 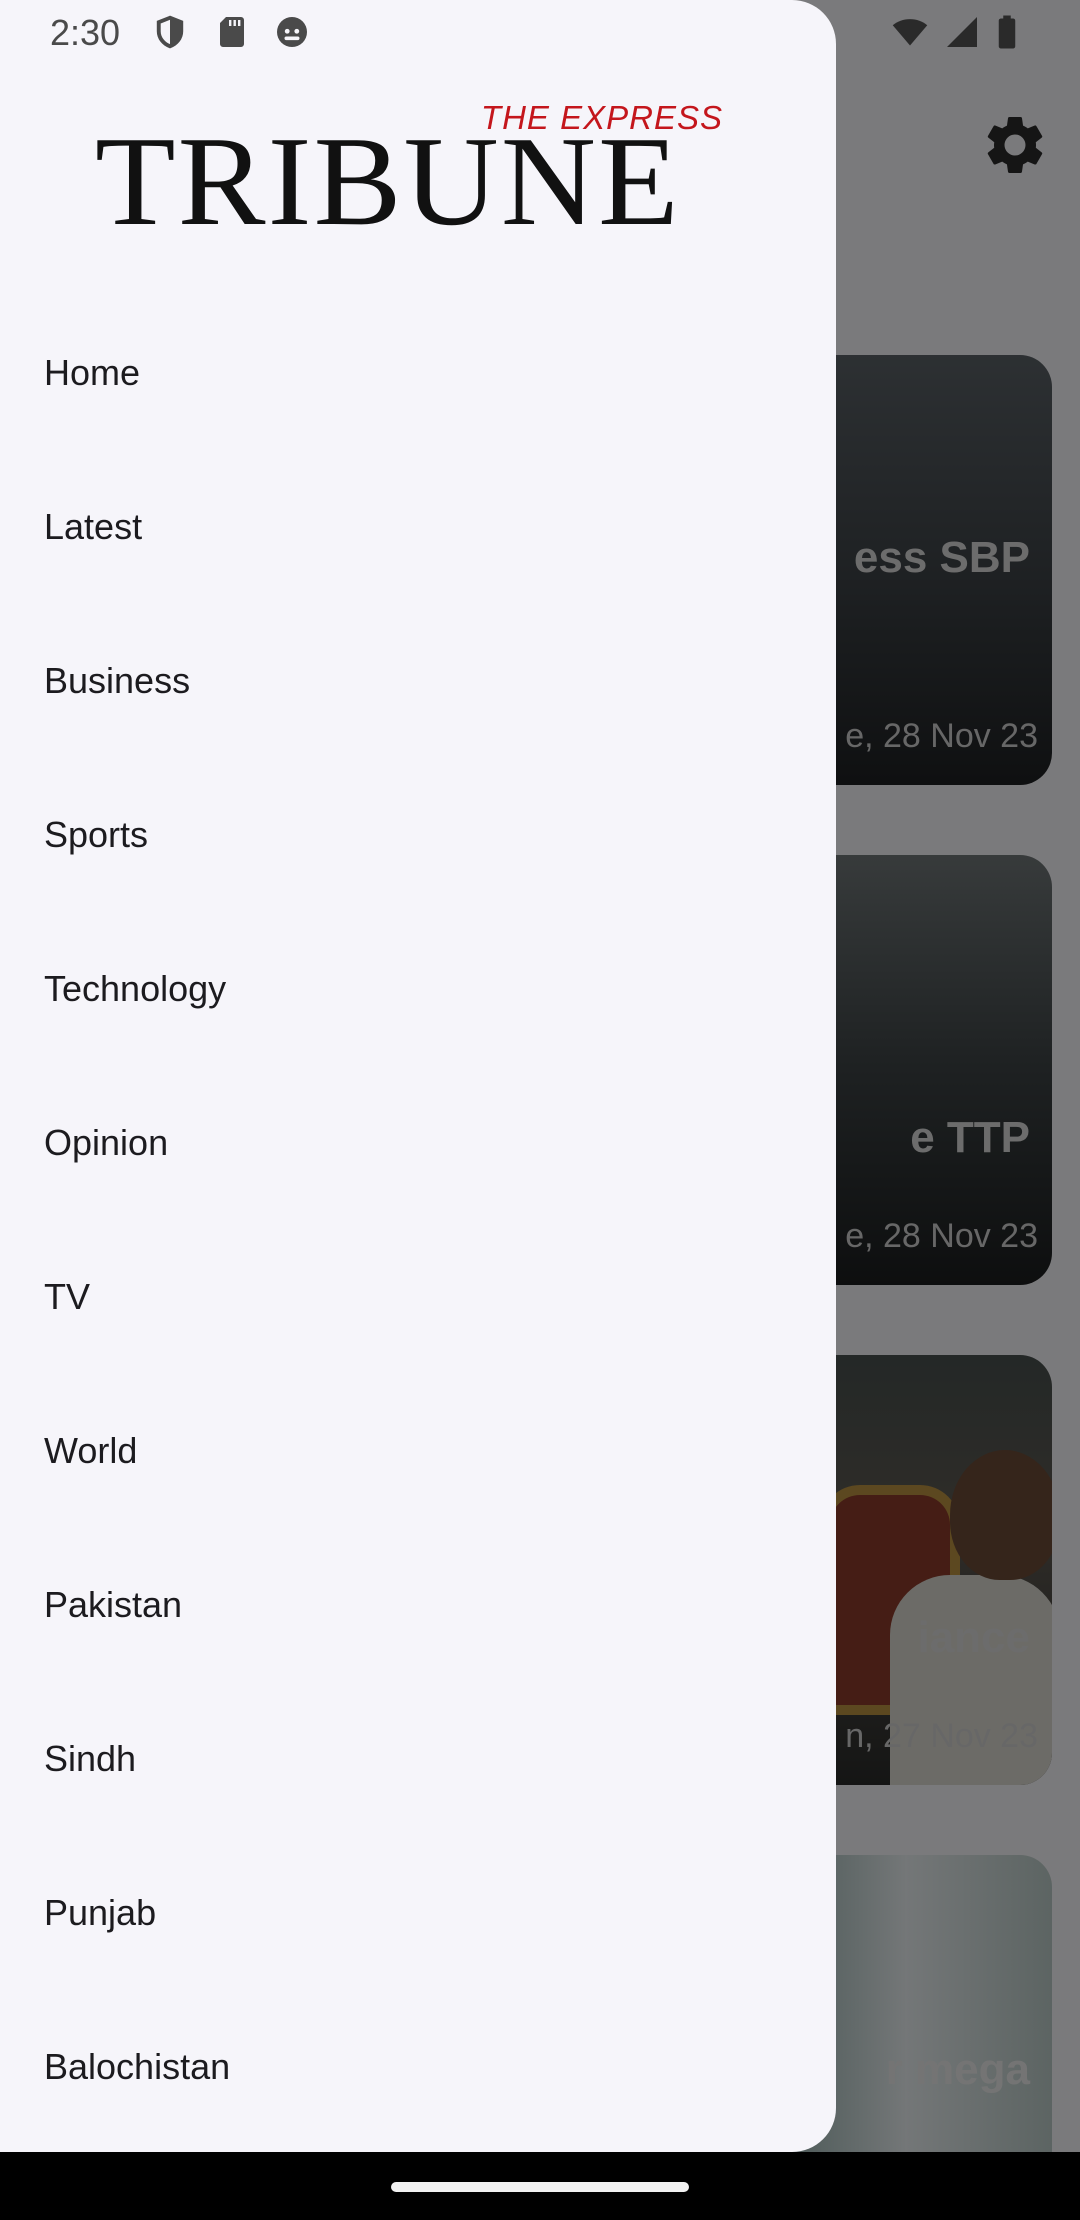 I want to click on menu-item-home: Home, so click(x=418, y=373).